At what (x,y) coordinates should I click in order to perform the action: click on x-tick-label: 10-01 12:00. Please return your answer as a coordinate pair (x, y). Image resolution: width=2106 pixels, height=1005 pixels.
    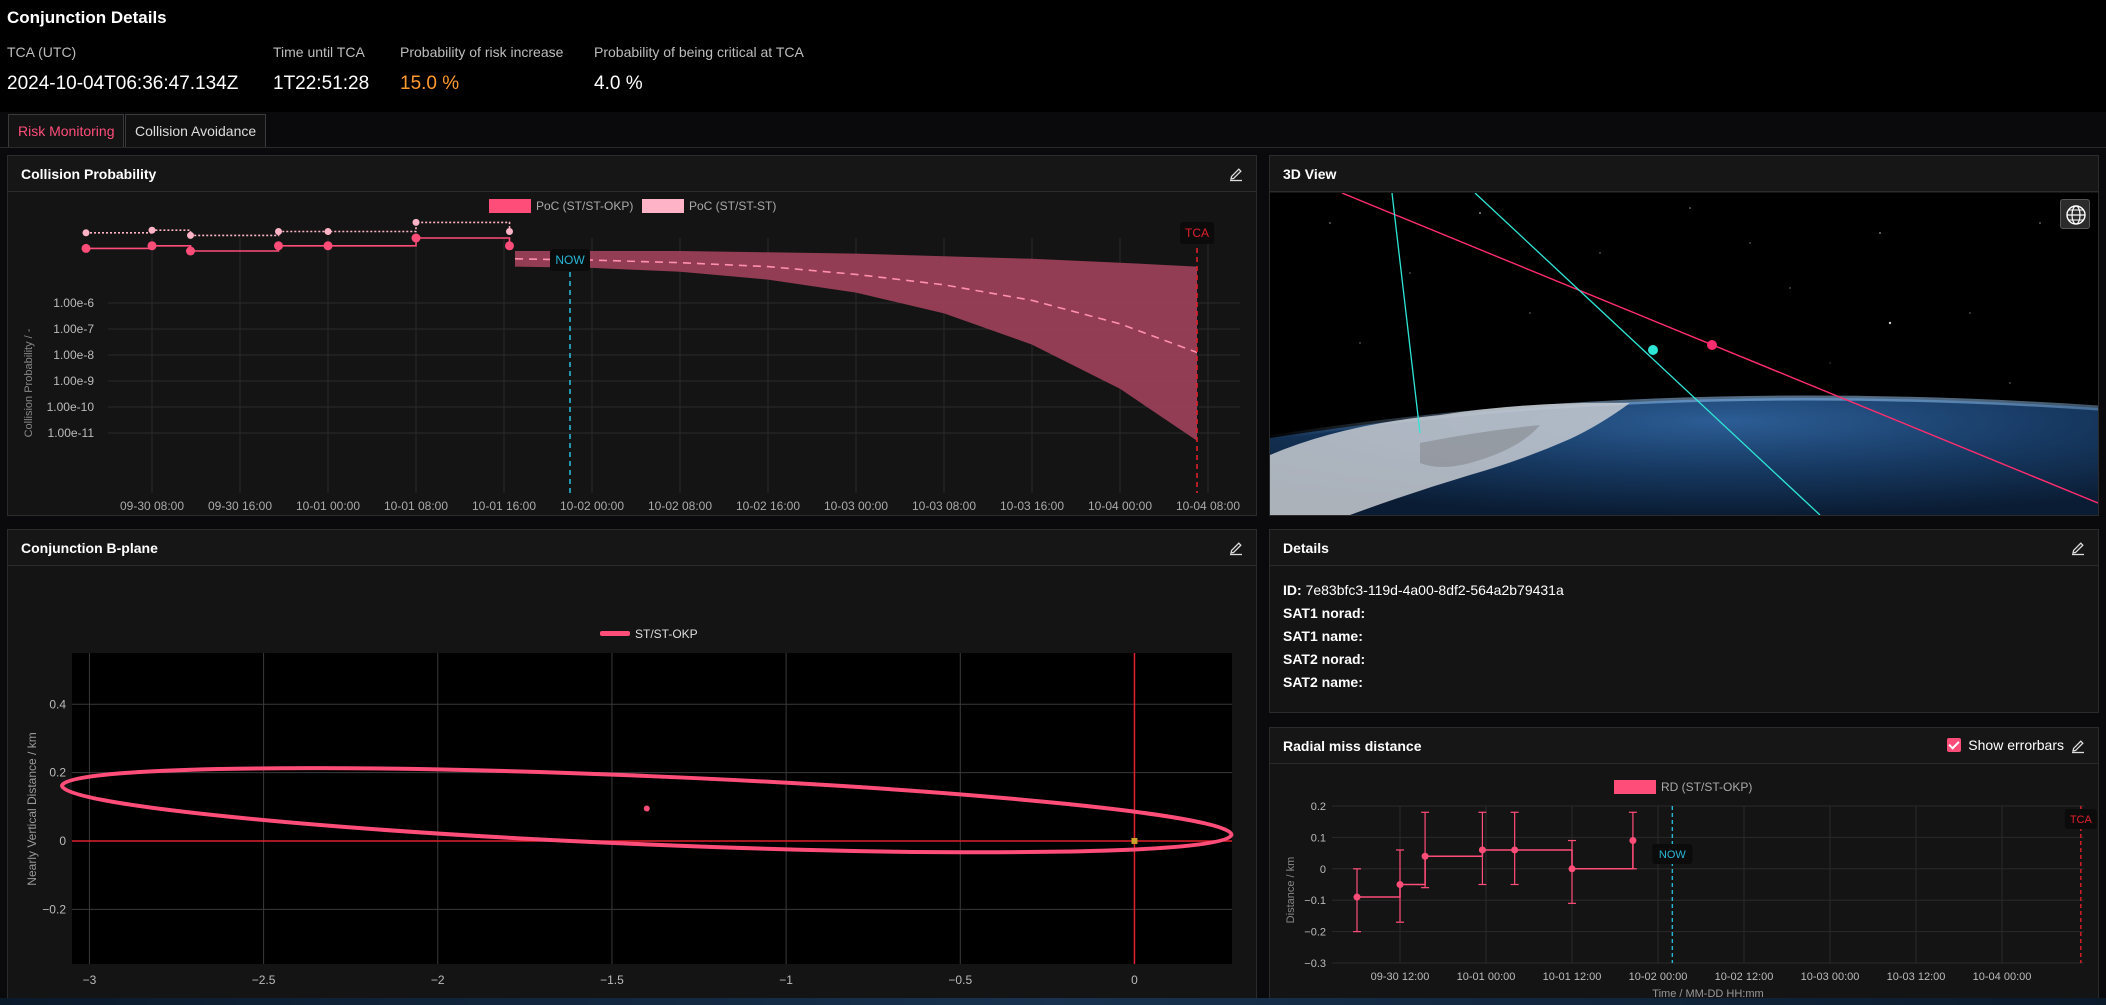
    Looking at the image, I should click on (1572, 977).